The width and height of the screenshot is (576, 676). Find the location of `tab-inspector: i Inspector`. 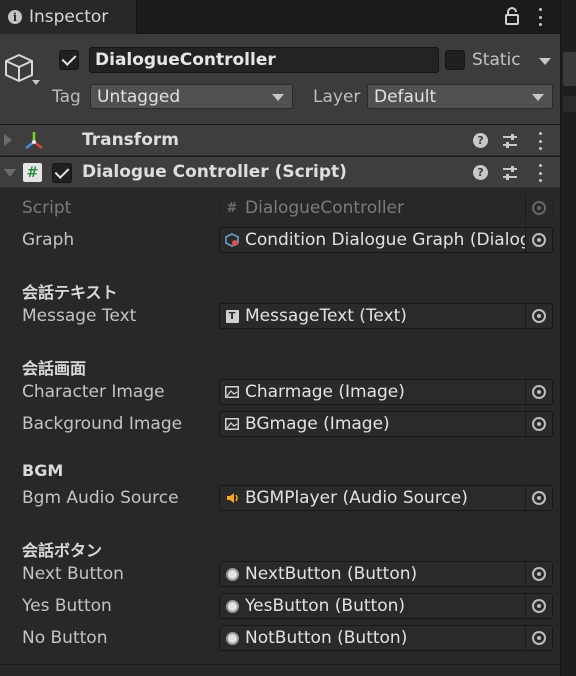

tab-inspector: i Inspector is located at coordinates (68, 17).